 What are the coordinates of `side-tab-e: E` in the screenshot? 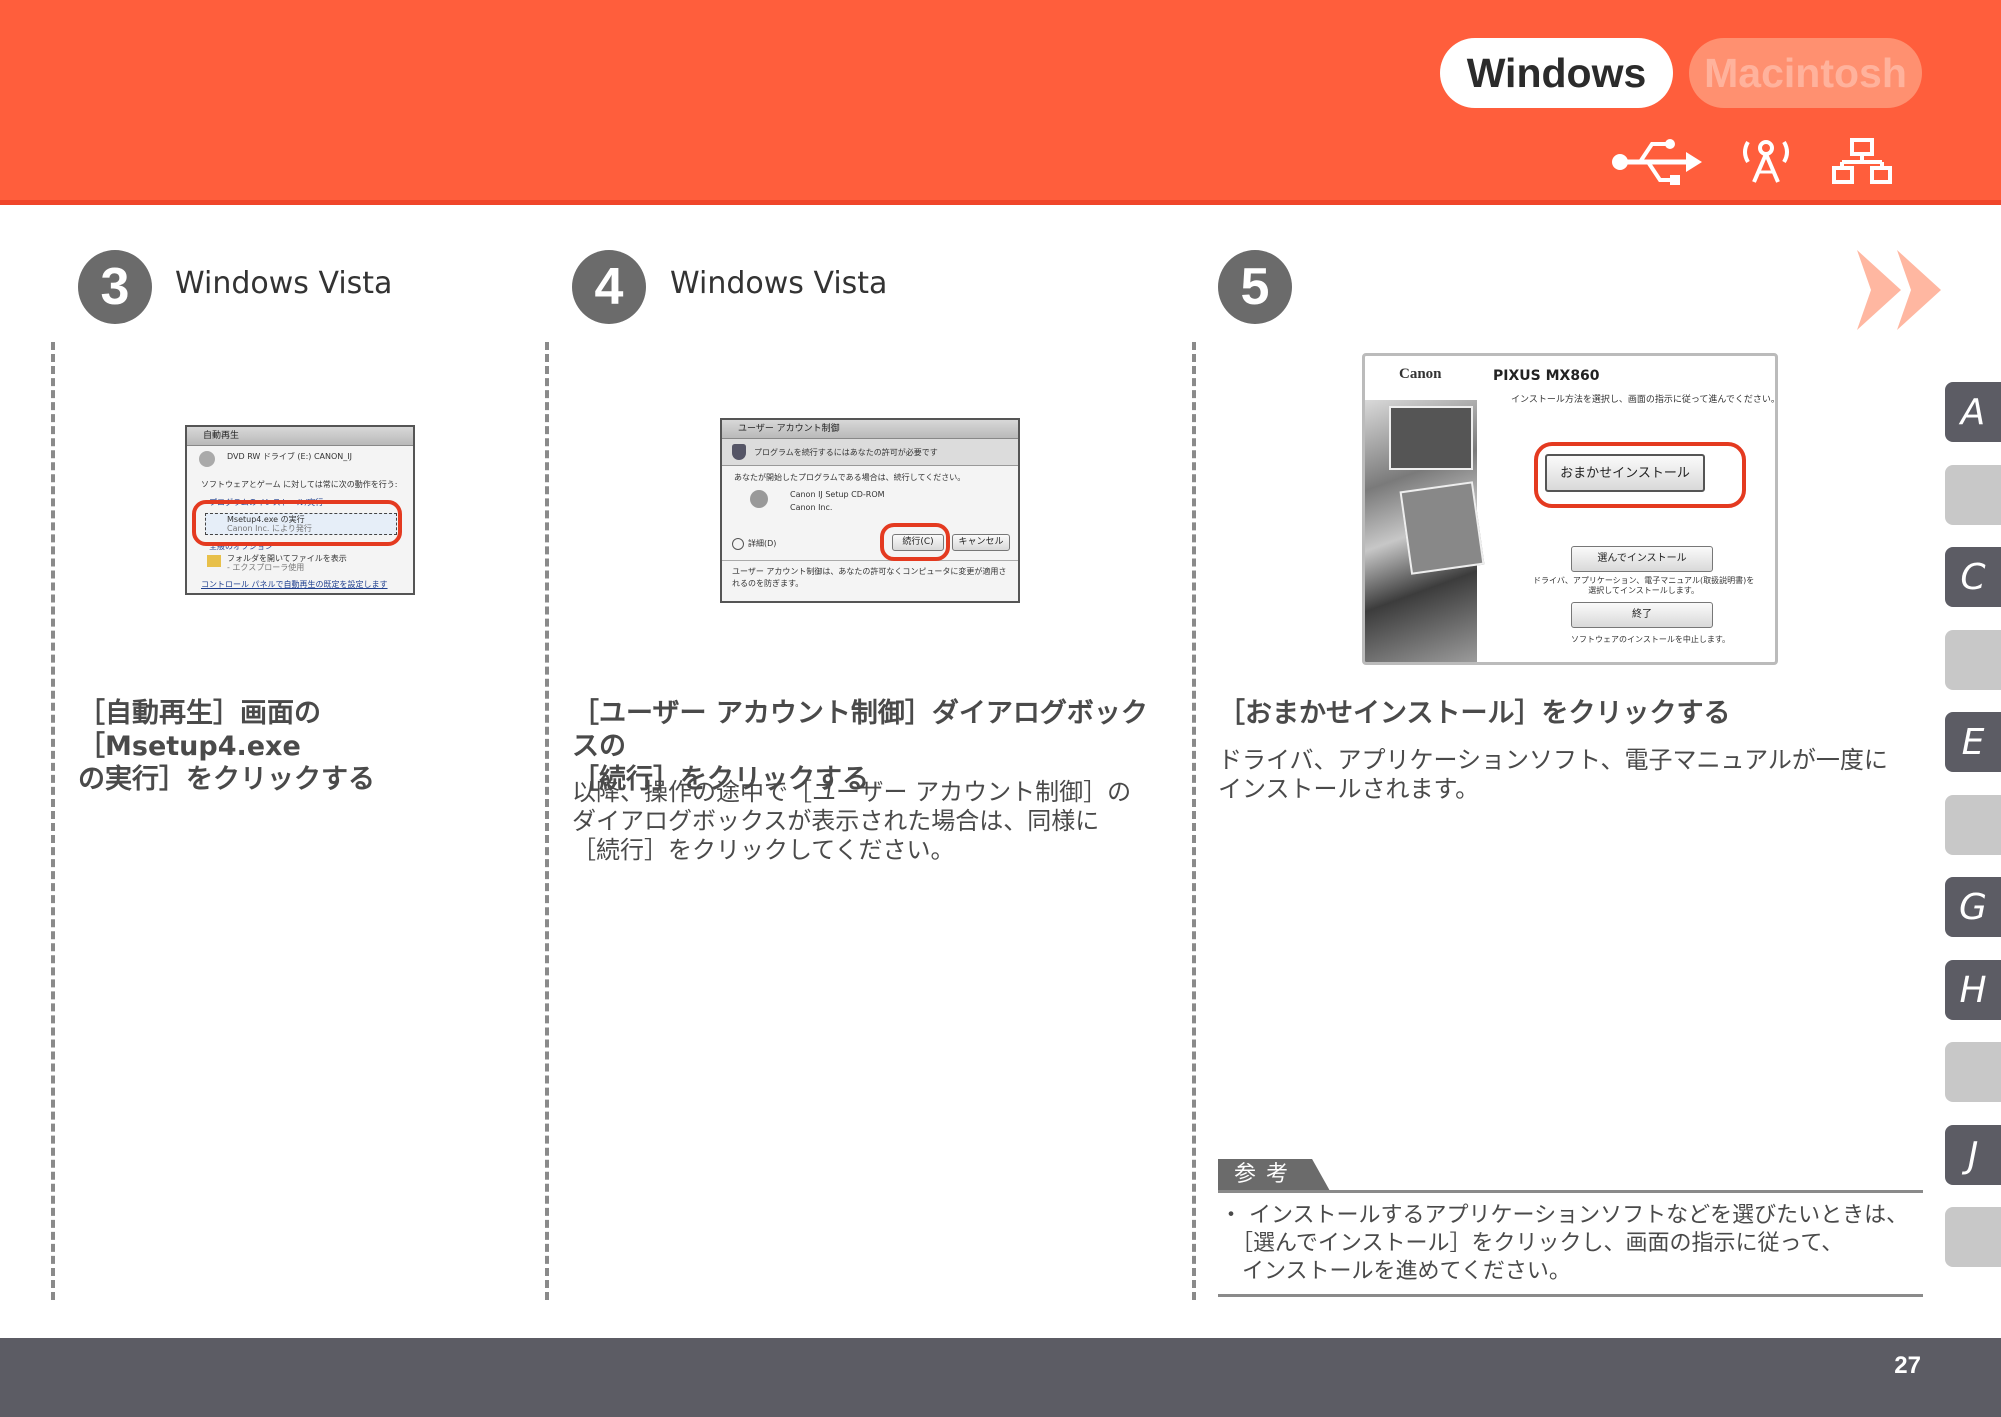 It's located at (1973, 742).